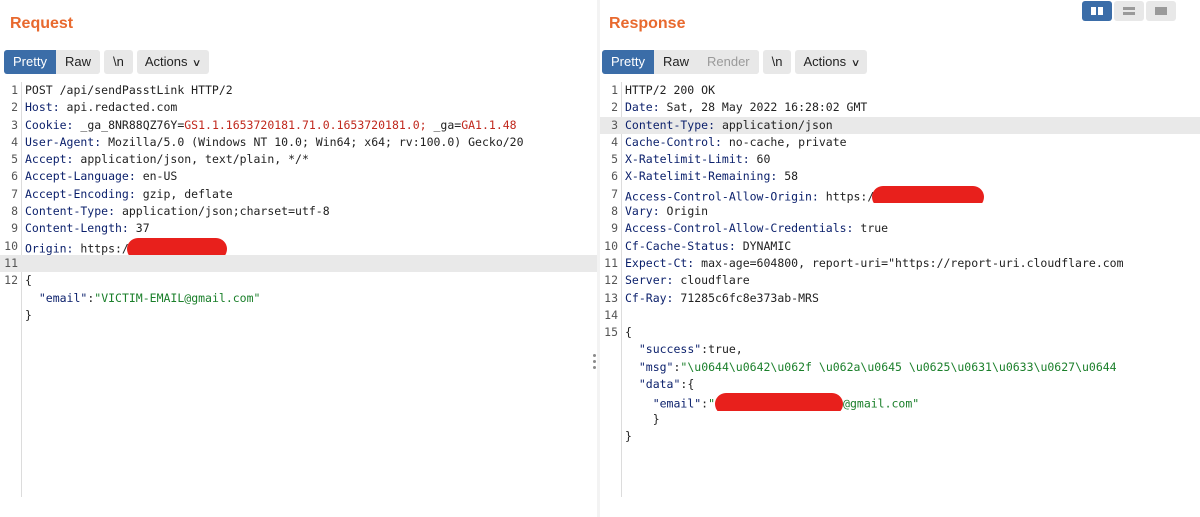 This screenshot has width=1200, height=517. What do you see at coordinates (675, 62) in the screenshot?
I see `response-tab-raw: Raw` at bounding box center [675, 62].